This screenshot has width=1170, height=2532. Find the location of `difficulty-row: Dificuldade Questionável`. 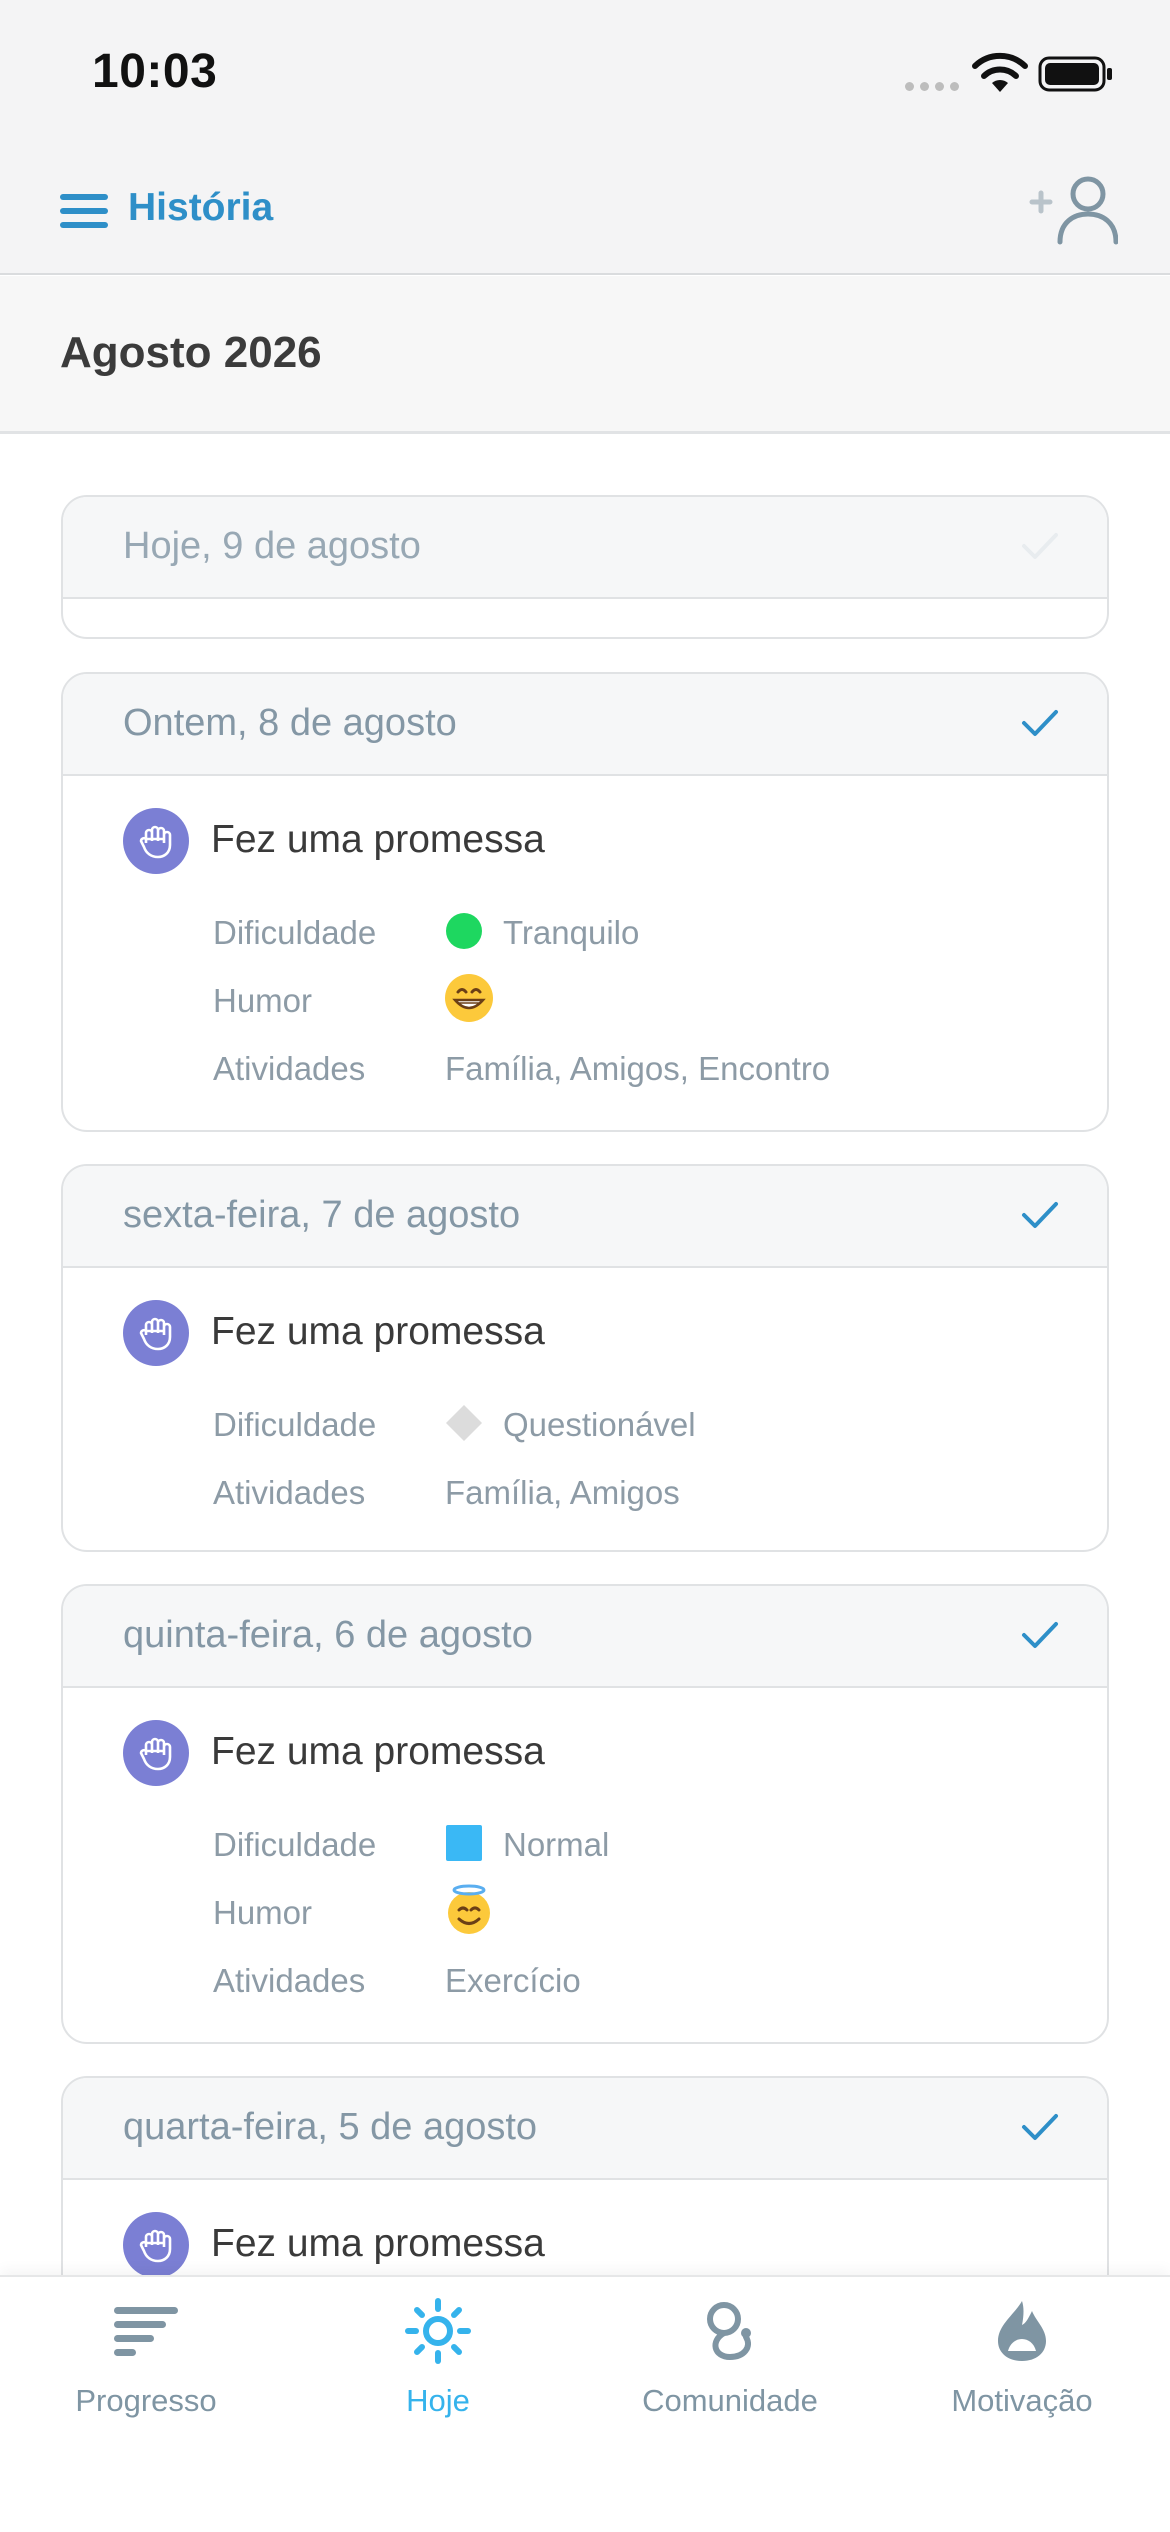

difficulty-row: Dificuldade Questionável is located at coordinates (585, 1428).